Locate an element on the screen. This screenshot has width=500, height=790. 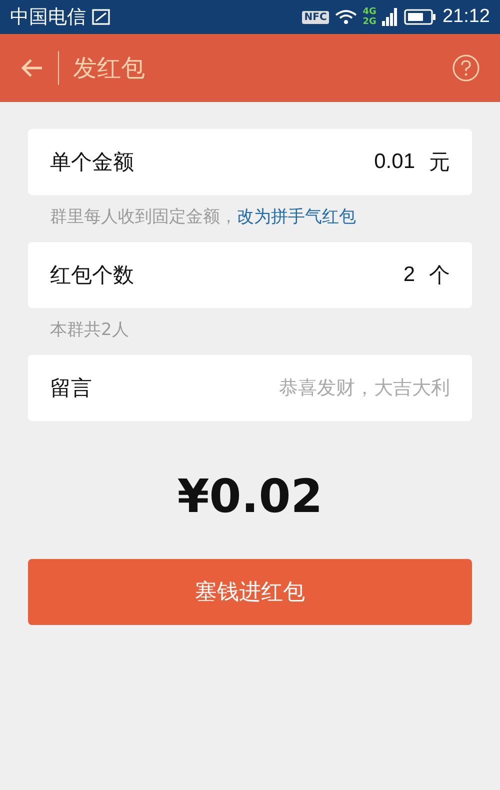
image-icon is located at coordinates (101, 17).